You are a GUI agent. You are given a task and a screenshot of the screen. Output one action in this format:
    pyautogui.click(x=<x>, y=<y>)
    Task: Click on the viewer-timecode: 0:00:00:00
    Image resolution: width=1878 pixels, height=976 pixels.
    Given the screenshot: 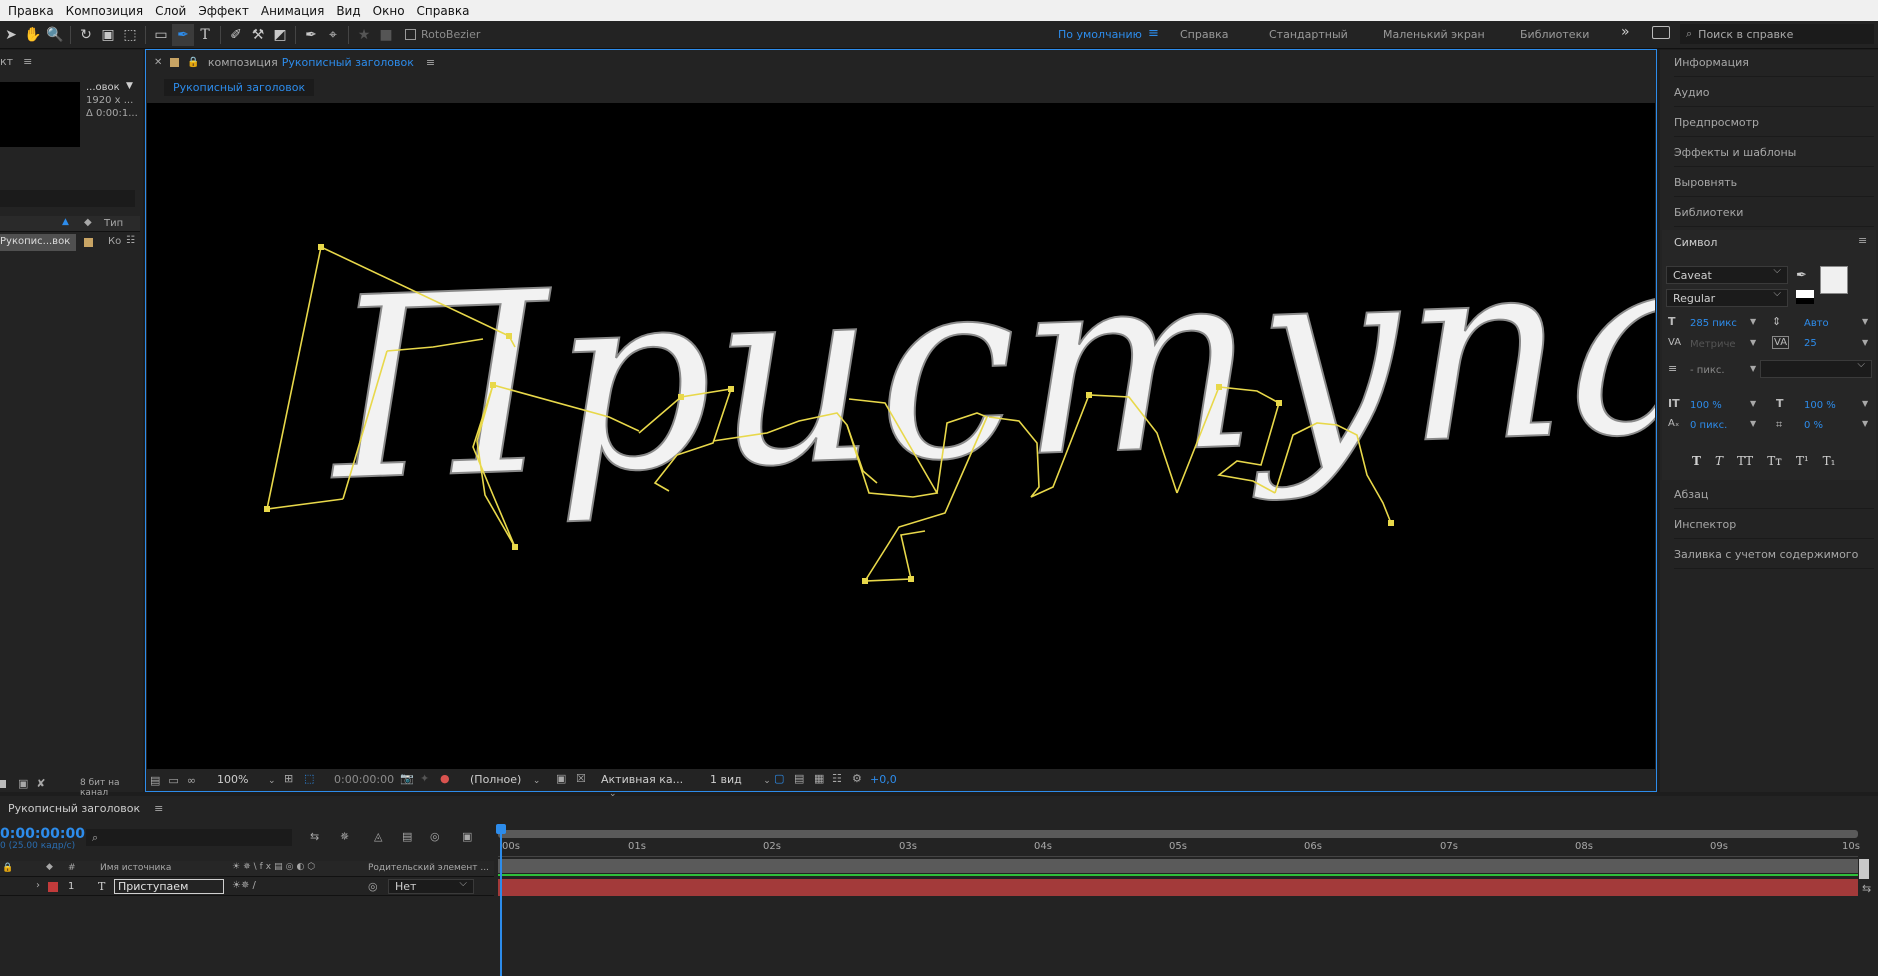 What is the action you would take?
    pyautogui.click(x=364, y=779)
    